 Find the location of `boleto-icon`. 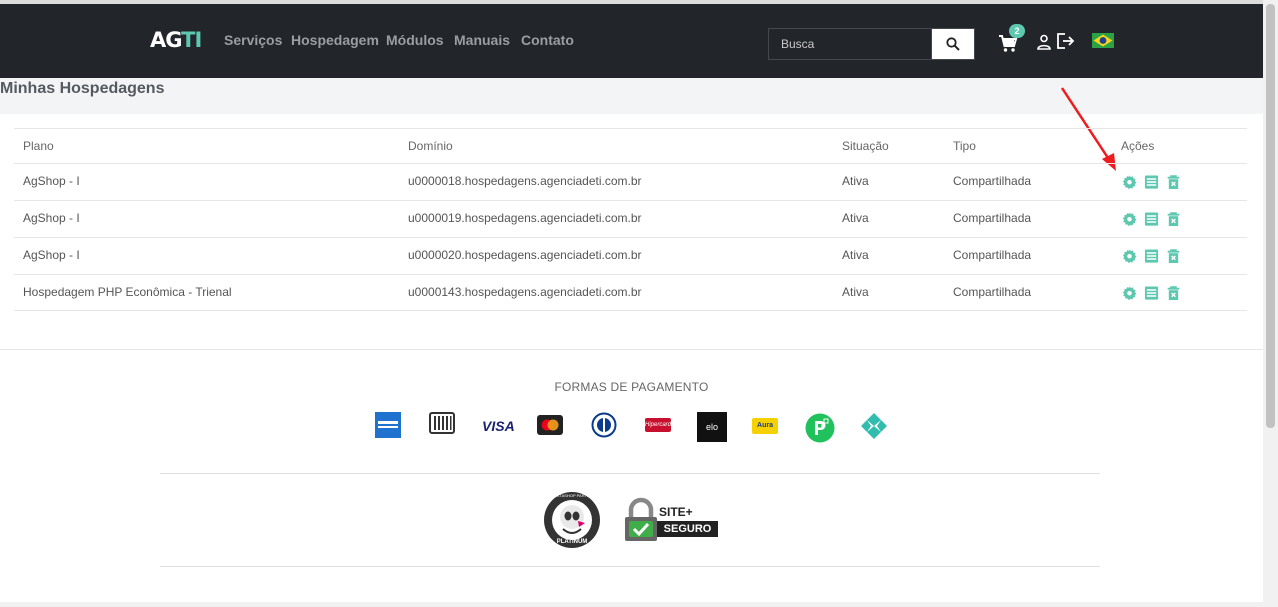

boleto-icon is located at coordinates (442, 423).